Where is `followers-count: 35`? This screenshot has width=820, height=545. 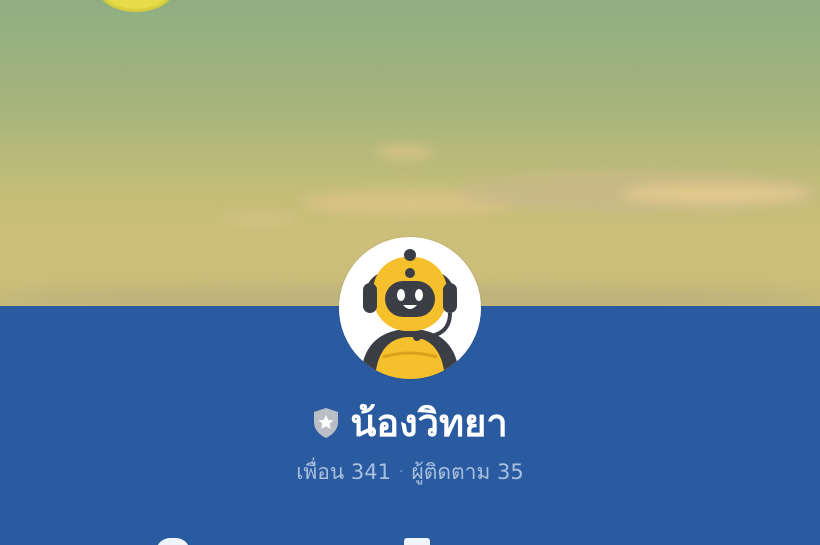 followers-count: 35 is located at coordinates (510, 472).